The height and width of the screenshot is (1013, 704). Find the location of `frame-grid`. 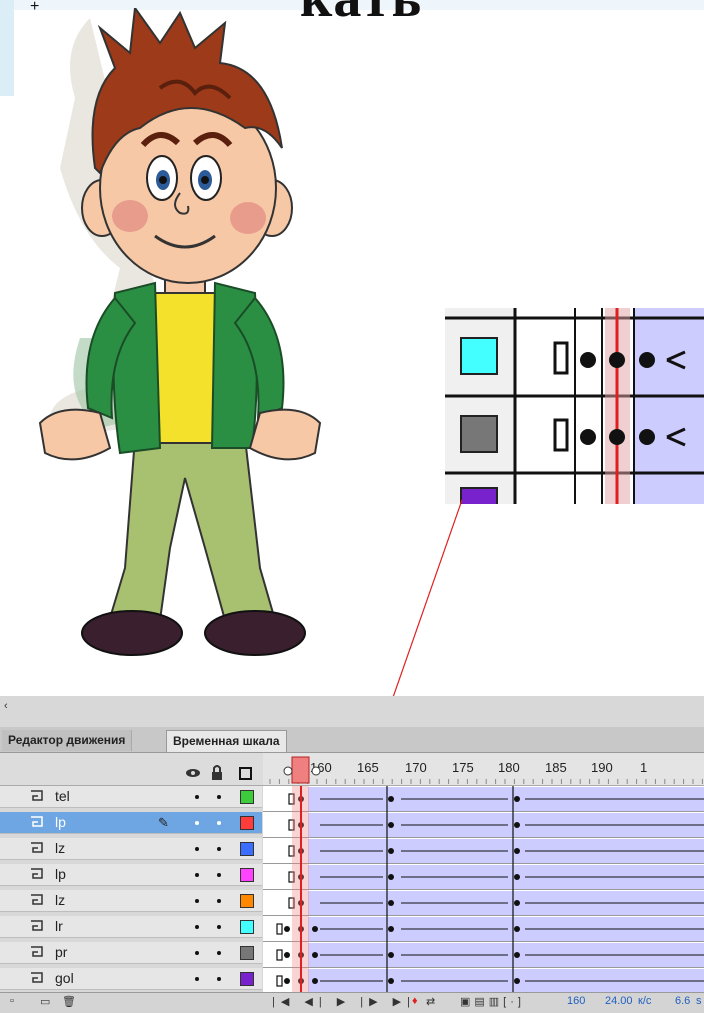

frame-grid is located at coordinates (483, 889).